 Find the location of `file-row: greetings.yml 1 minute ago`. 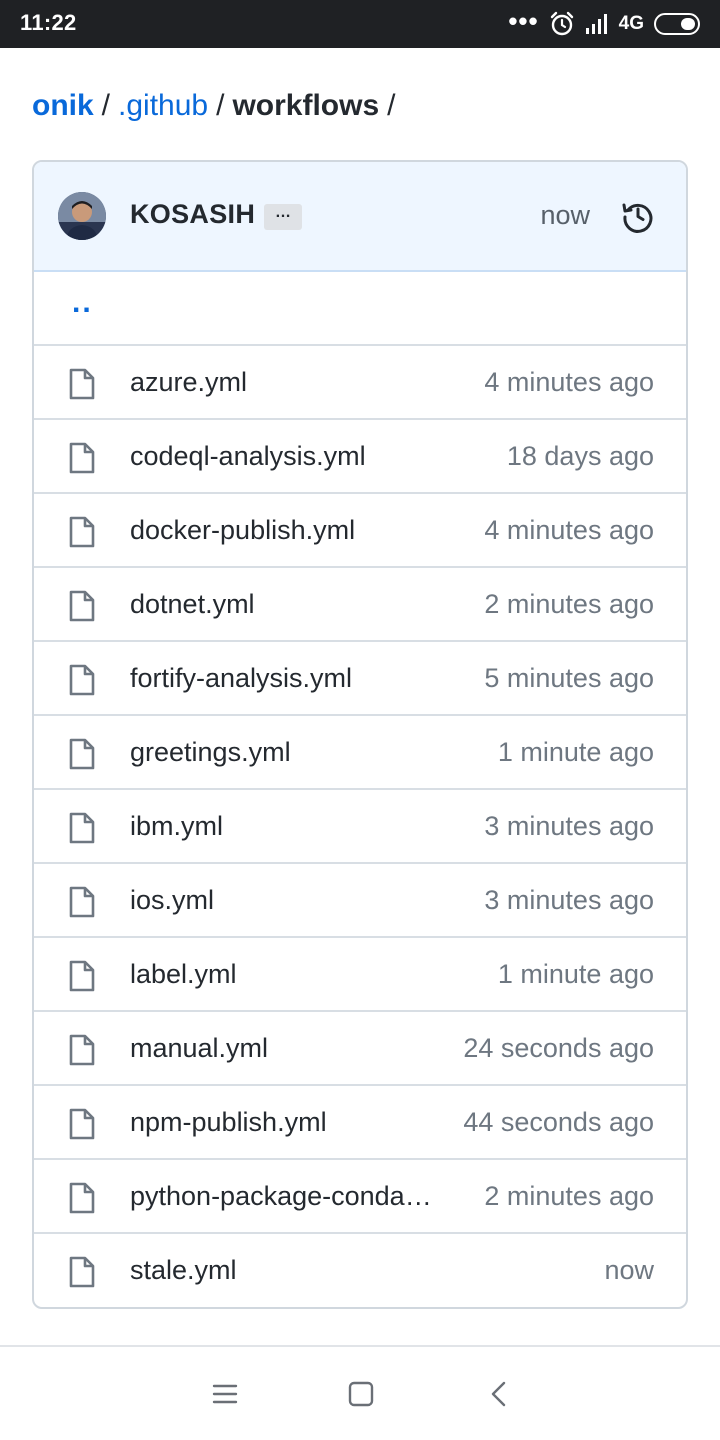

file-row: greetings.yml 1 minute ago is located at coordinates (360, 751).